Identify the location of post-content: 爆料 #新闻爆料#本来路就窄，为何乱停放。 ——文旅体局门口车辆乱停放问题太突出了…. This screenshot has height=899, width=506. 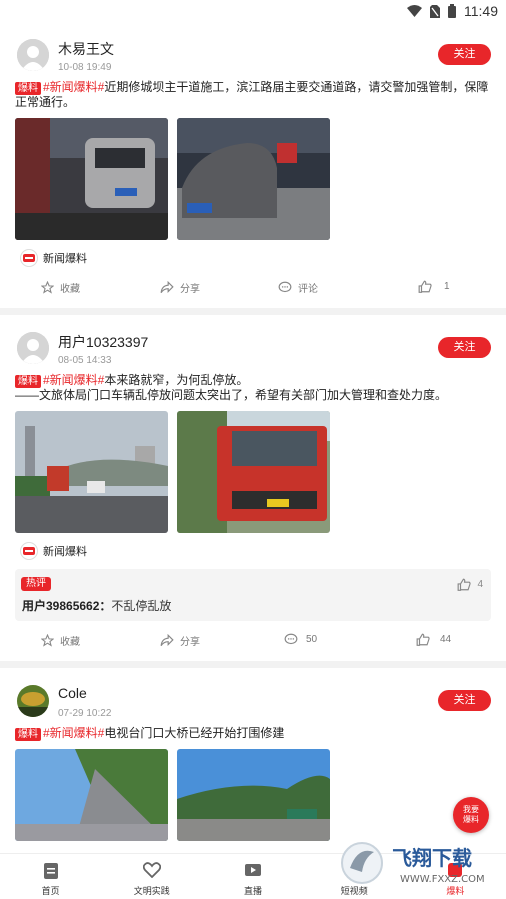
(253, 388).